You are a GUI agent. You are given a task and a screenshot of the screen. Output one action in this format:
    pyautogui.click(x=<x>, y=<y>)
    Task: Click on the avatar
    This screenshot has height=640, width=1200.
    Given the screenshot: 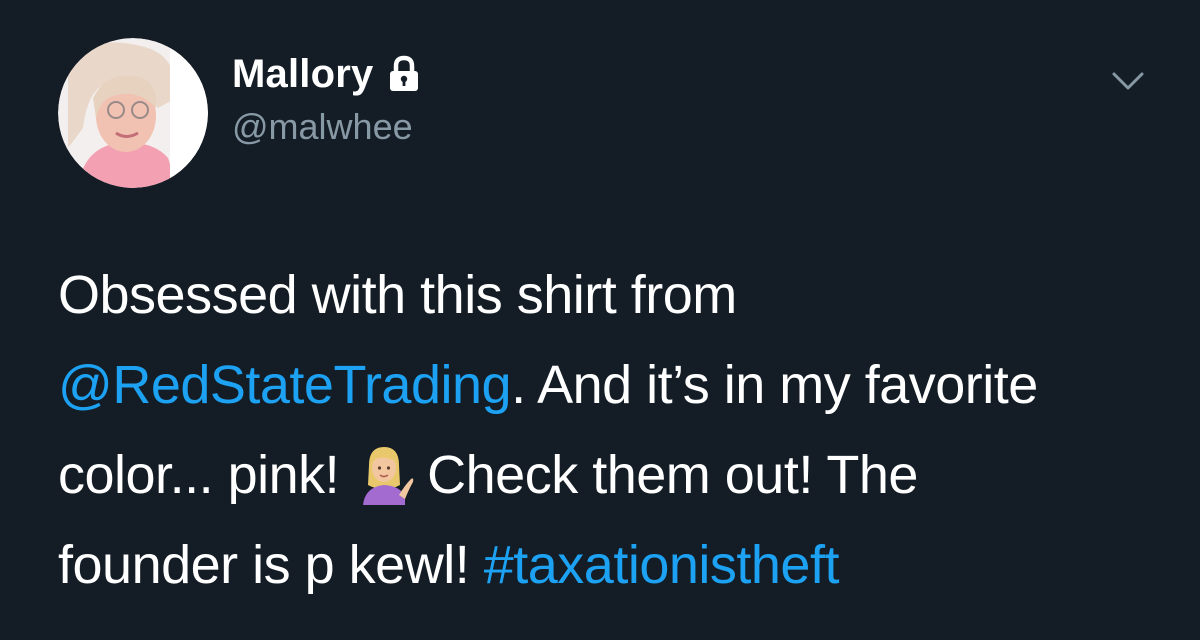 What is the action you would take?
    pyautogui.click(x=133, y=113)
    